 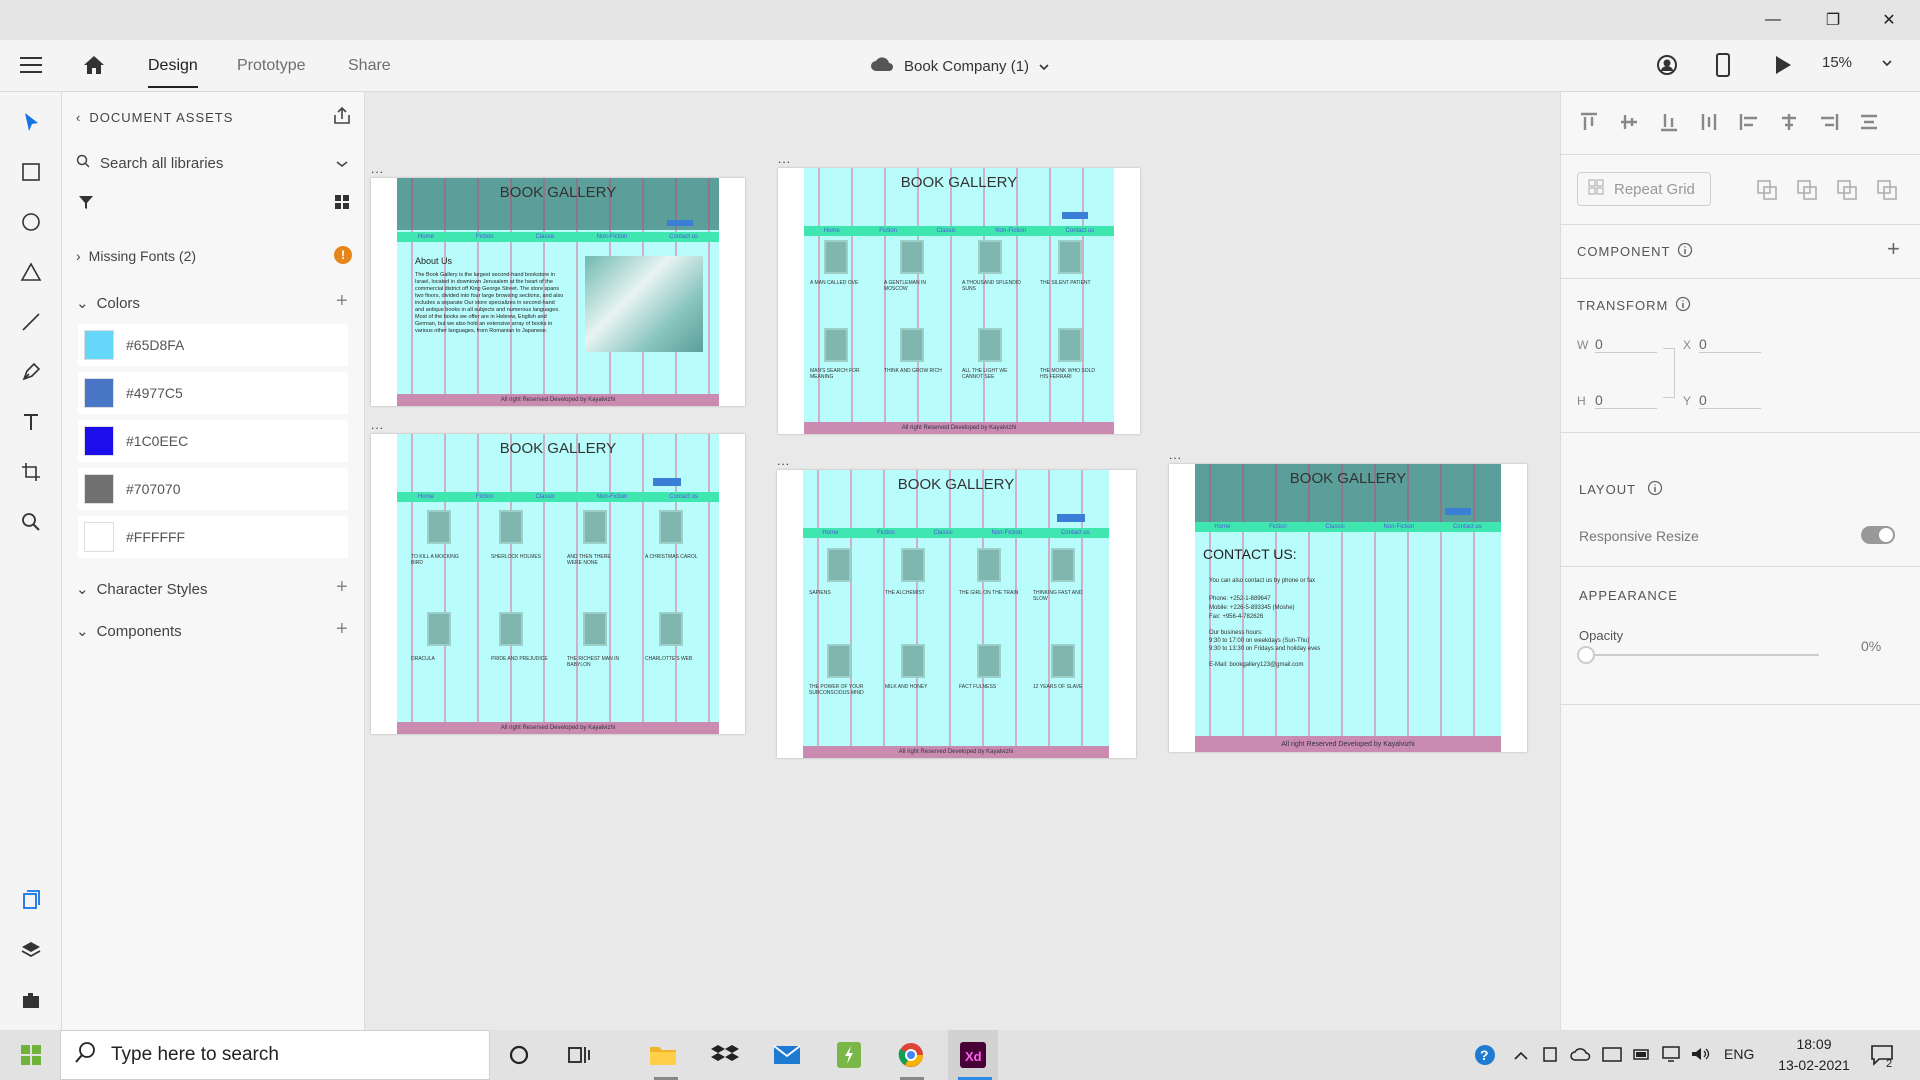 What do you see at coordinates (31, 1055) in the screenshot?
I see `windows-start-icon` at bounding box center [31, 1055].